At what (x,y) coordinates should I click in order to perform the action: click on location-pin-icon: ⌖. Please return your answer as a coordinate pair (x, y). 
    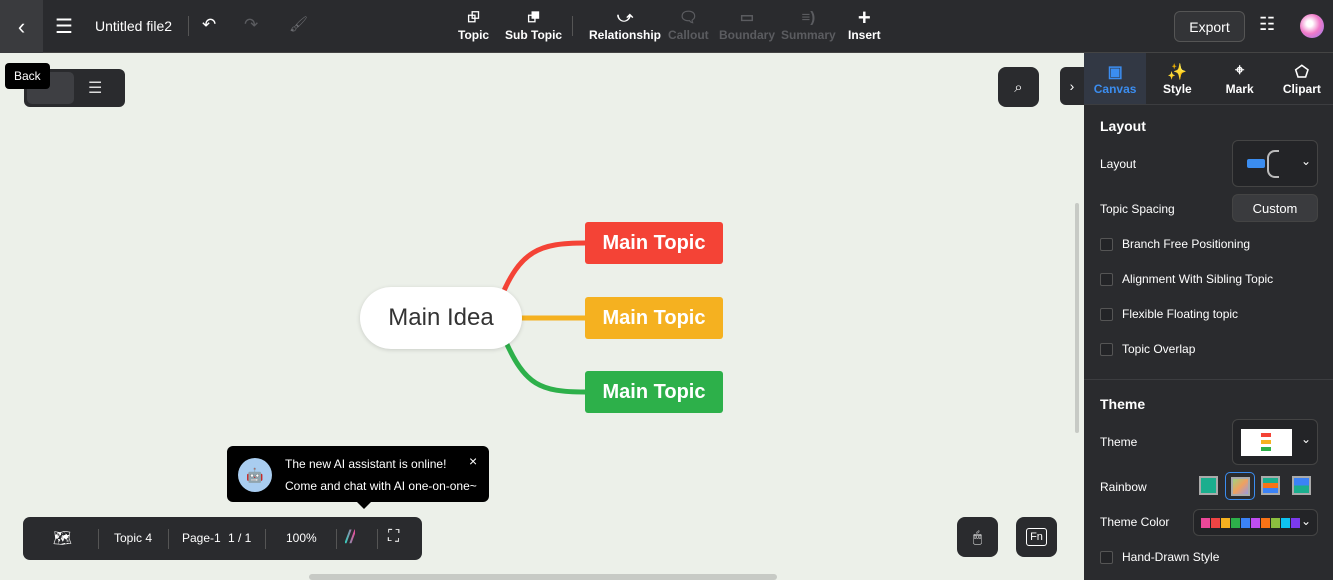
    Looking at the image, I should click on (1240, 70).